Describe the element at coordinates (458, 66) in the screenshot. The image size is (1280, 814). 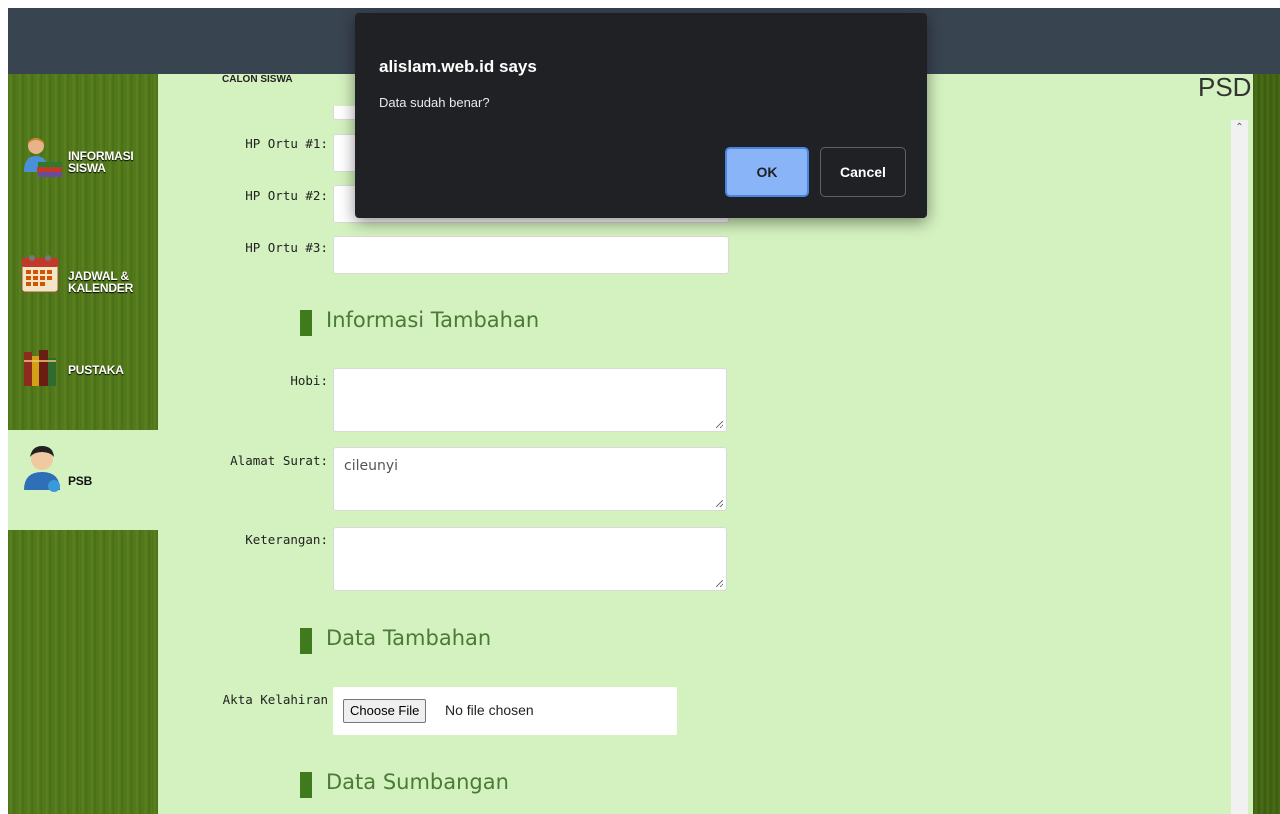
I see `dialog-title: alislam.web.id says` at that location.